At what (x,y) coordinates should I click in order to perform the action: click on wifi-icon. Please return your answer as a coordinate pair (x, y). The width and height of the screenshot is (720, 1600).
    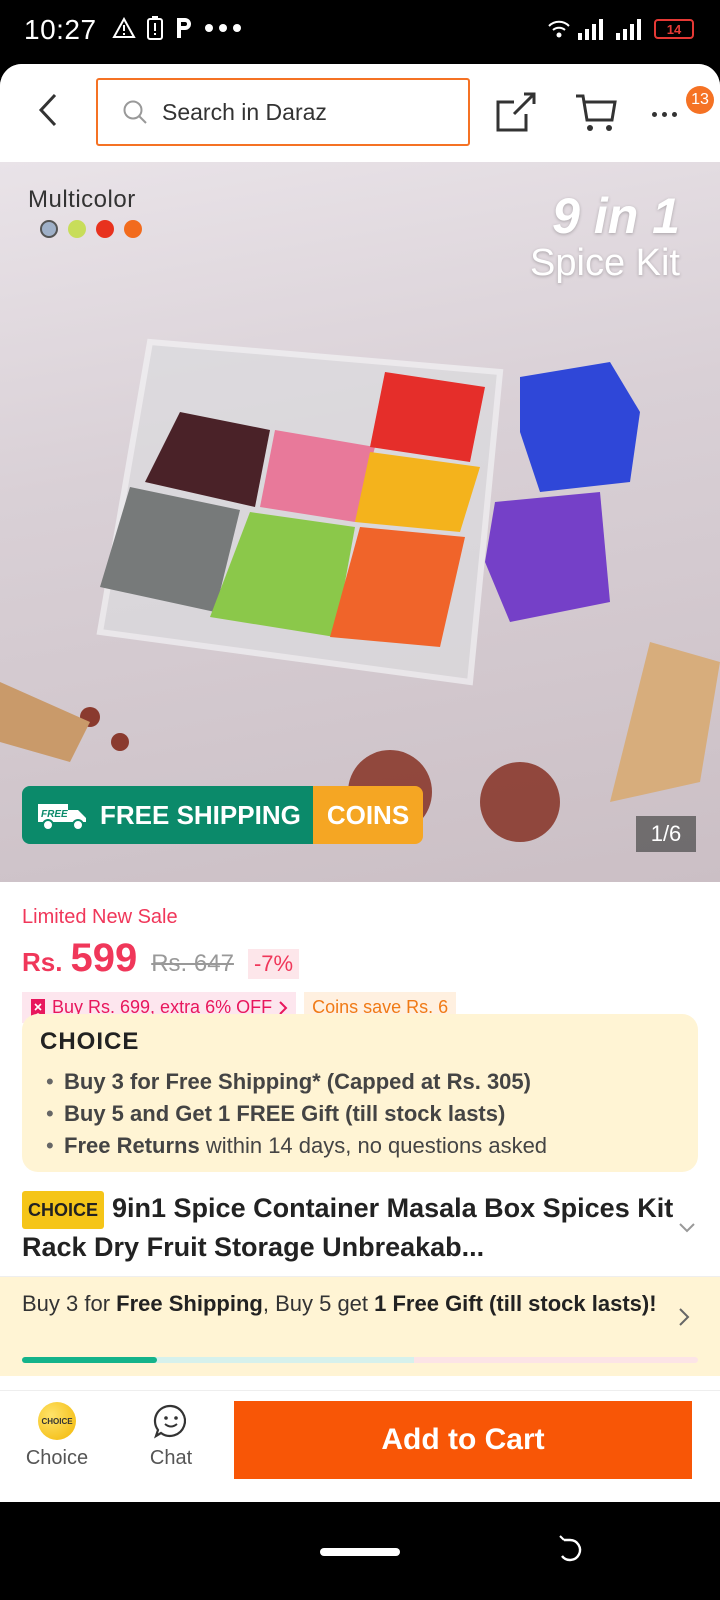
    Looking at the image, I should click on (559, 29).